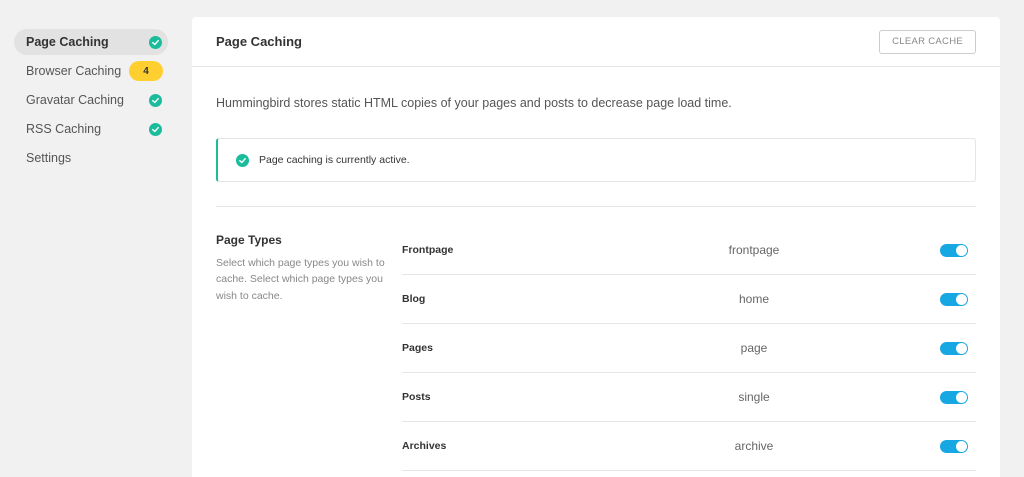 The height and width of the screenshot is (477, 1024). Describe the element at coordinates (754, 446) in the screenshot. I see `page-type-slug: archive` at that location.